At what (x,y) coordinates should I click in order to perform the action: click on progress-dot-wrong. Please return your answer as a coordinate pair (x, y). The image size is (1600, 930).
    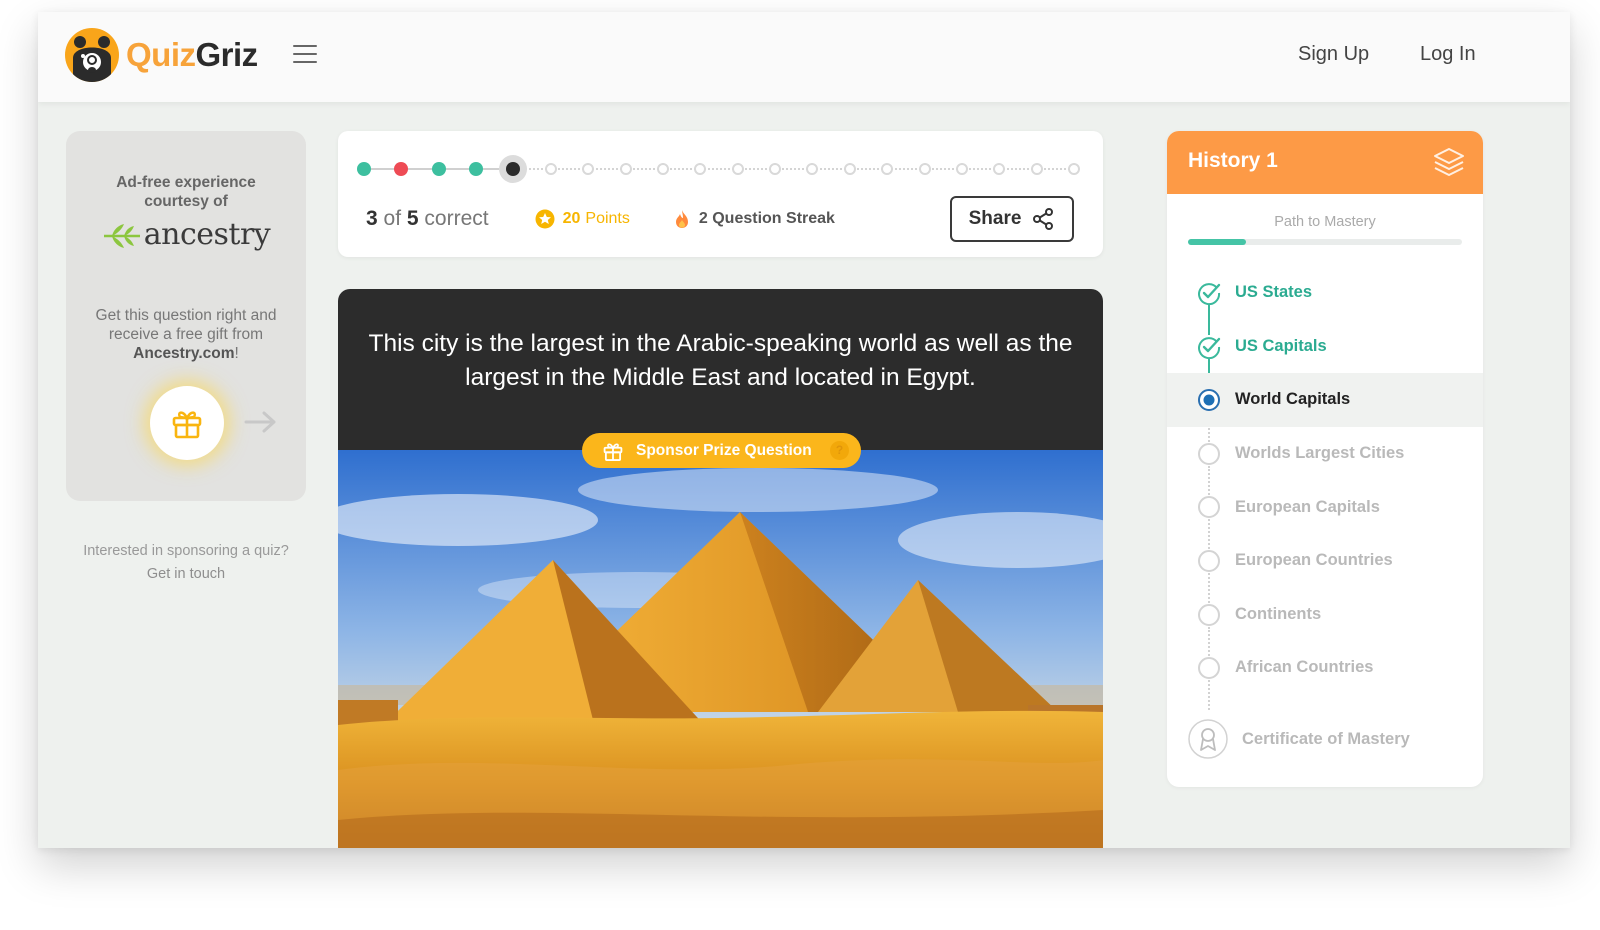
    Looking at the image, I should click on (401, 169).